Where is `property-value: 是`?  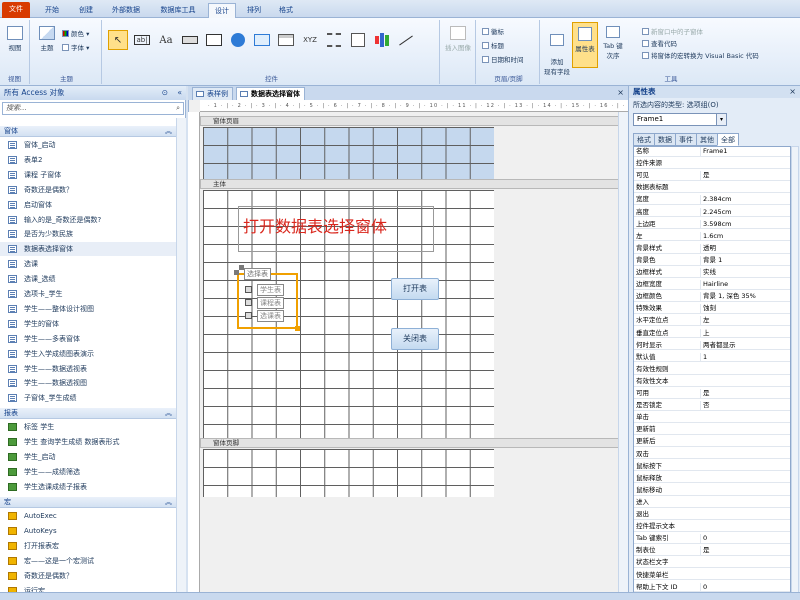
property-value: 是 is located at coordinates (745, 393).